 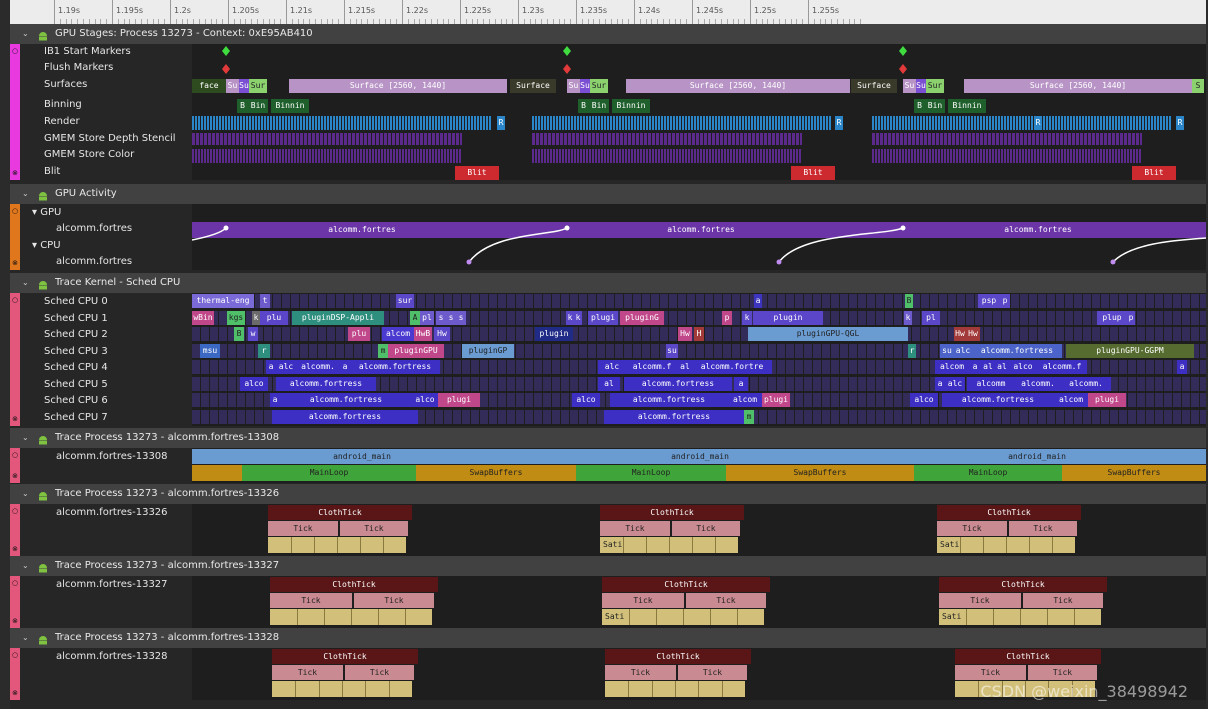 I want to click on trace-slice: alcomm., so click(x=1086, y=383).